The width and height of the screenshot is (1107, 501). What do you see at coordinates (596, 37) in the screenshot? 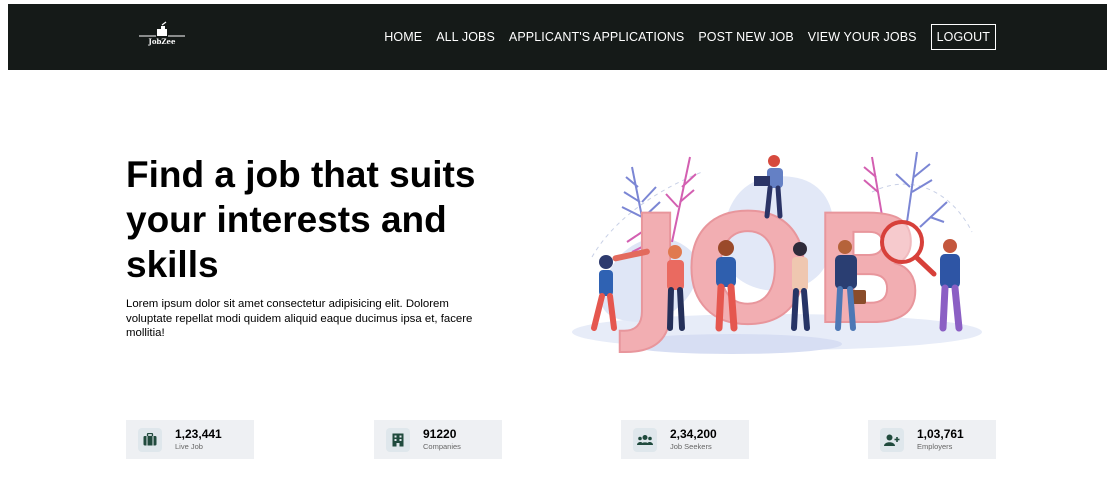
I see `nav-applicants-applications: APPLICANT'S APPLICATIONS` at bounding box center [596, 37].